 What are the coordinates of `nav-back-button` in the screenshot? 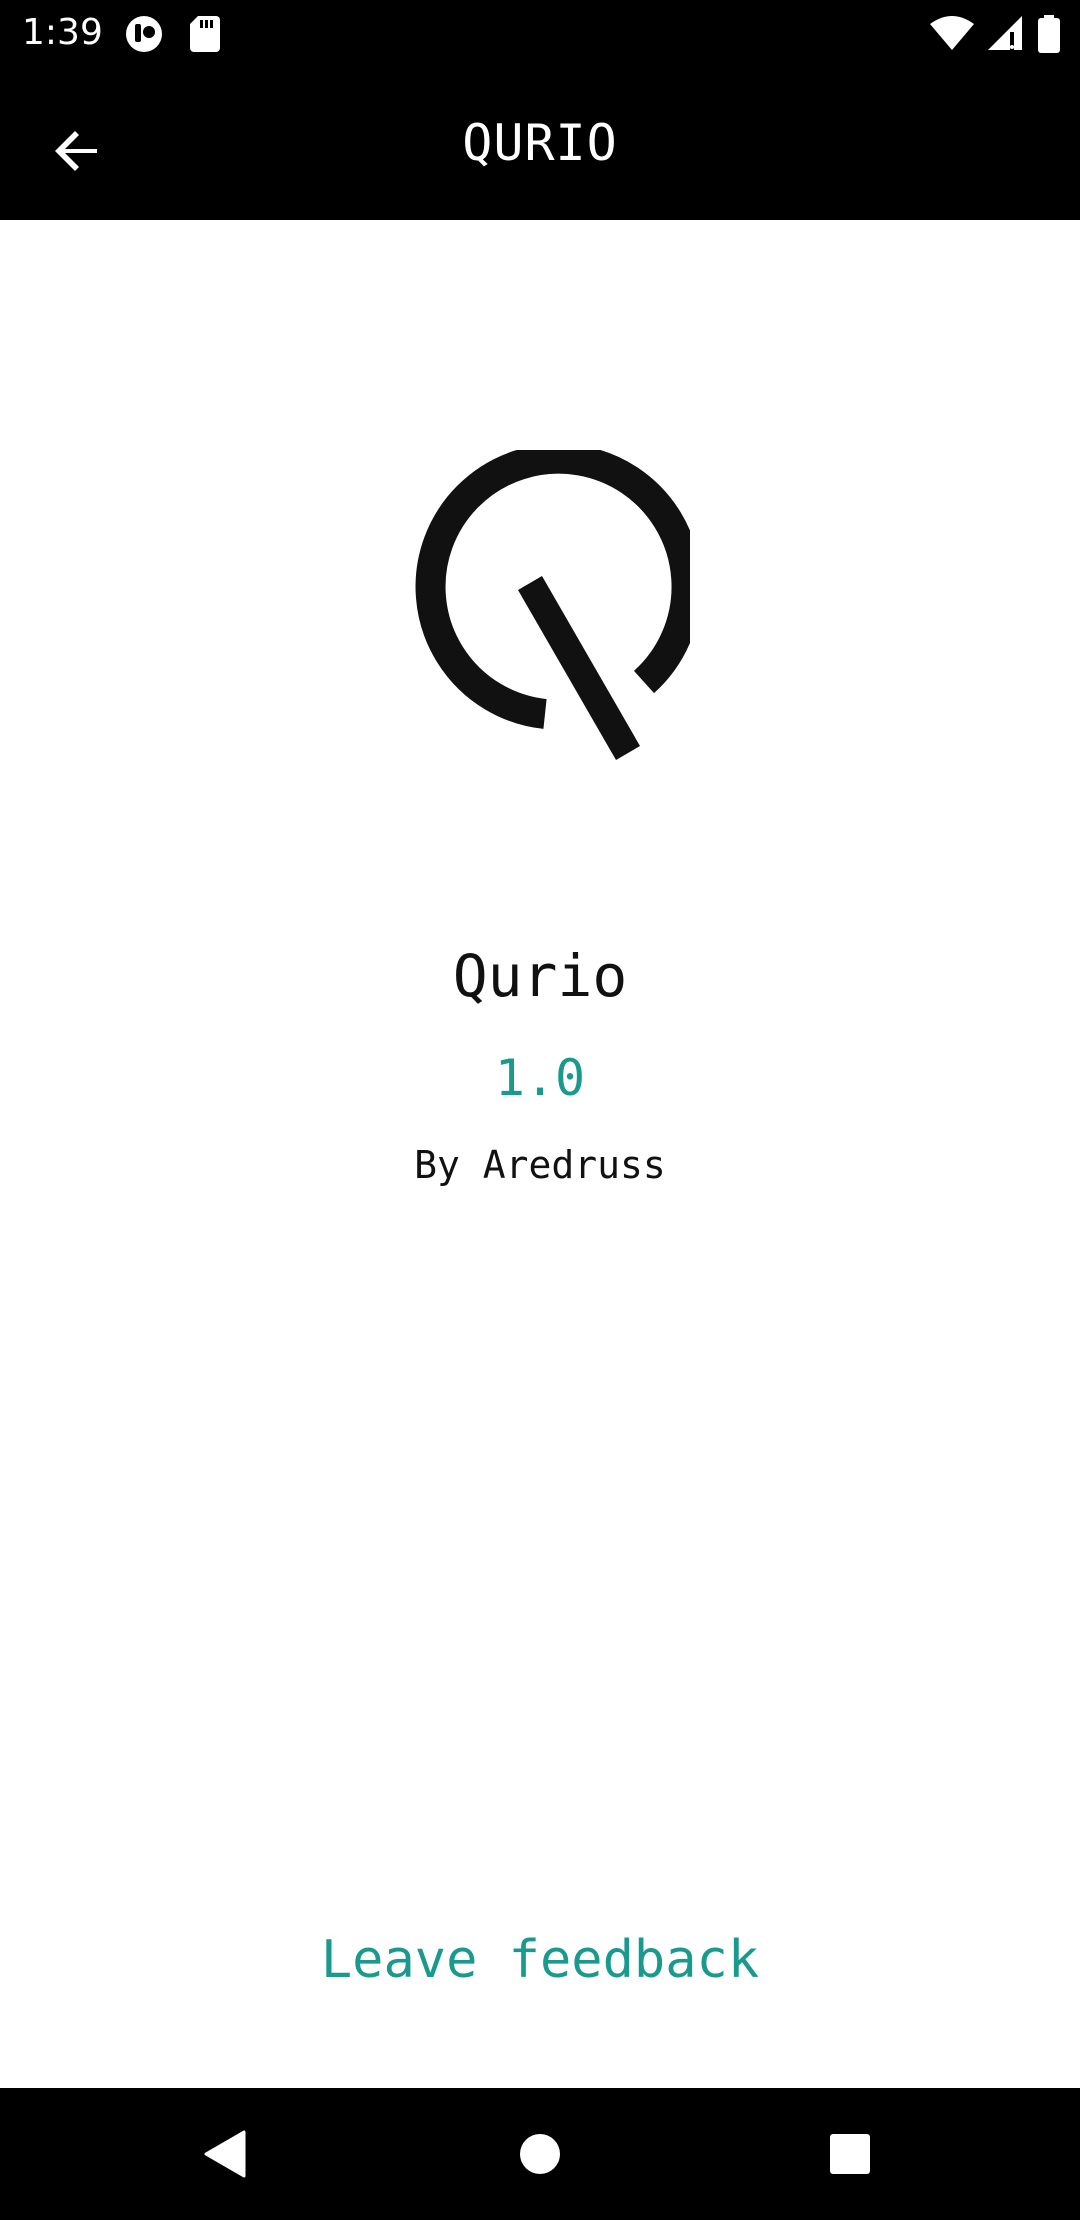 It's located at (226, 2156).